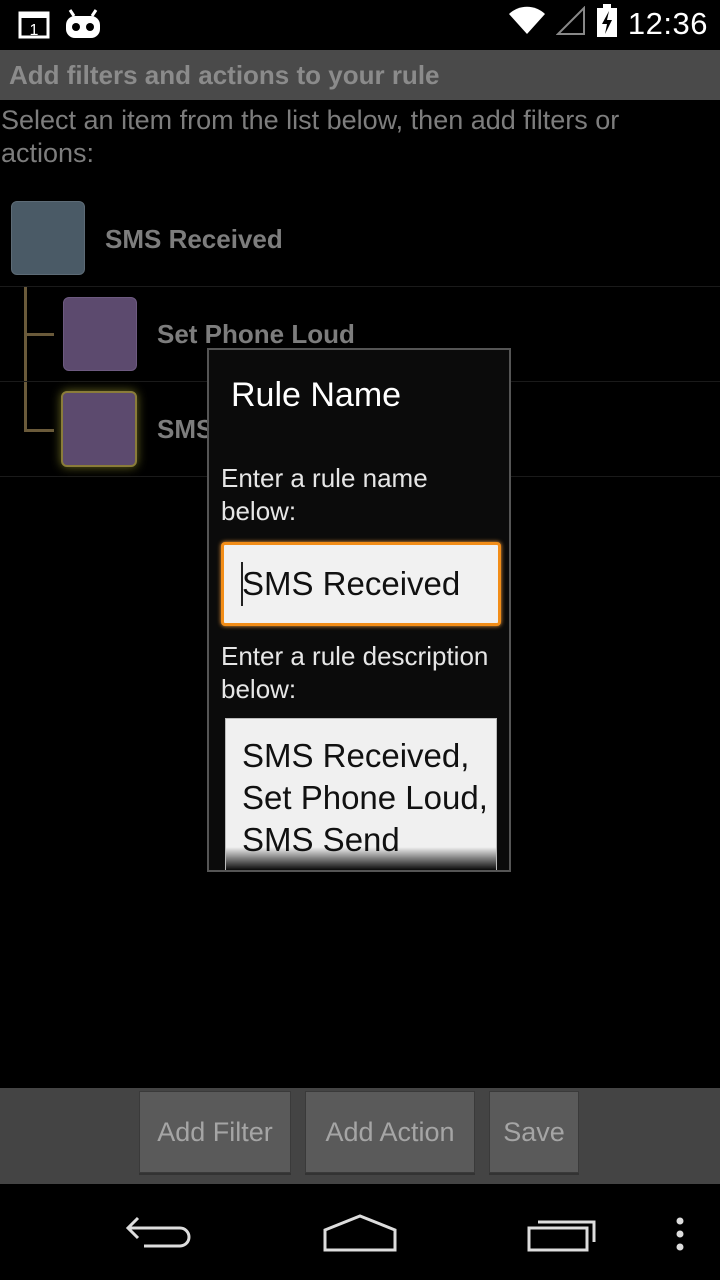  I want to click on trigger-icon, so click(48, 238).